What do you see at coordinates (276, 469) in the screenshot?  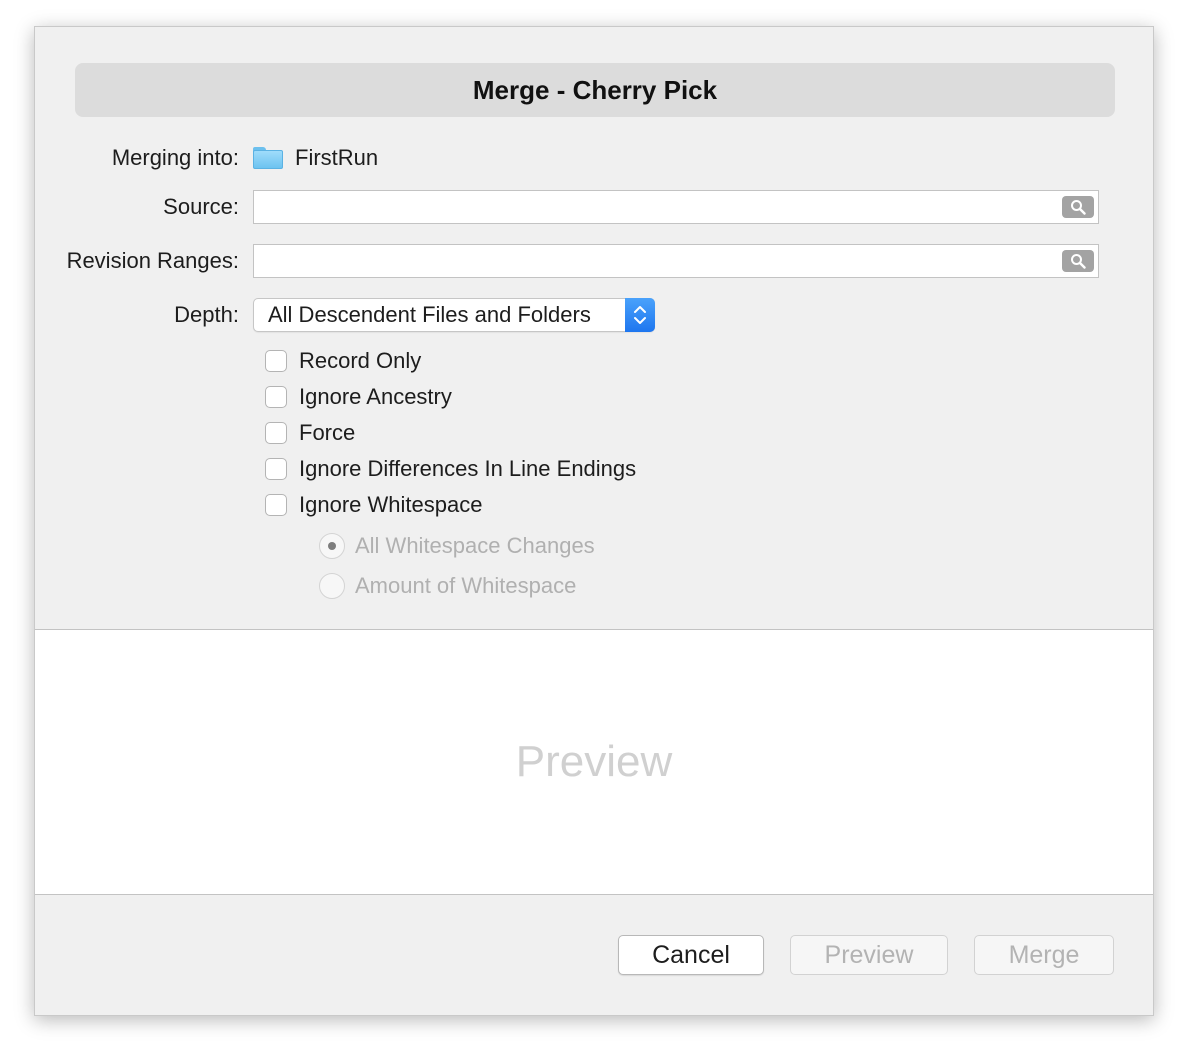 I see `ignore-line-endings-checkbox` at bounding box center [276, 469].